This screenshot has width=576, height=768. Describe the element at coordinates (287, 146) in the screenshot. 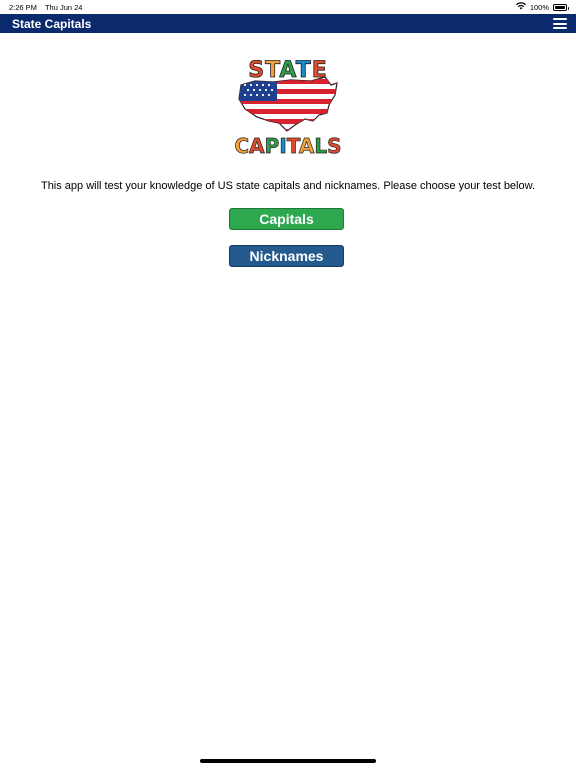

I see `logo-word-capitals: CAPITALS` at that location.